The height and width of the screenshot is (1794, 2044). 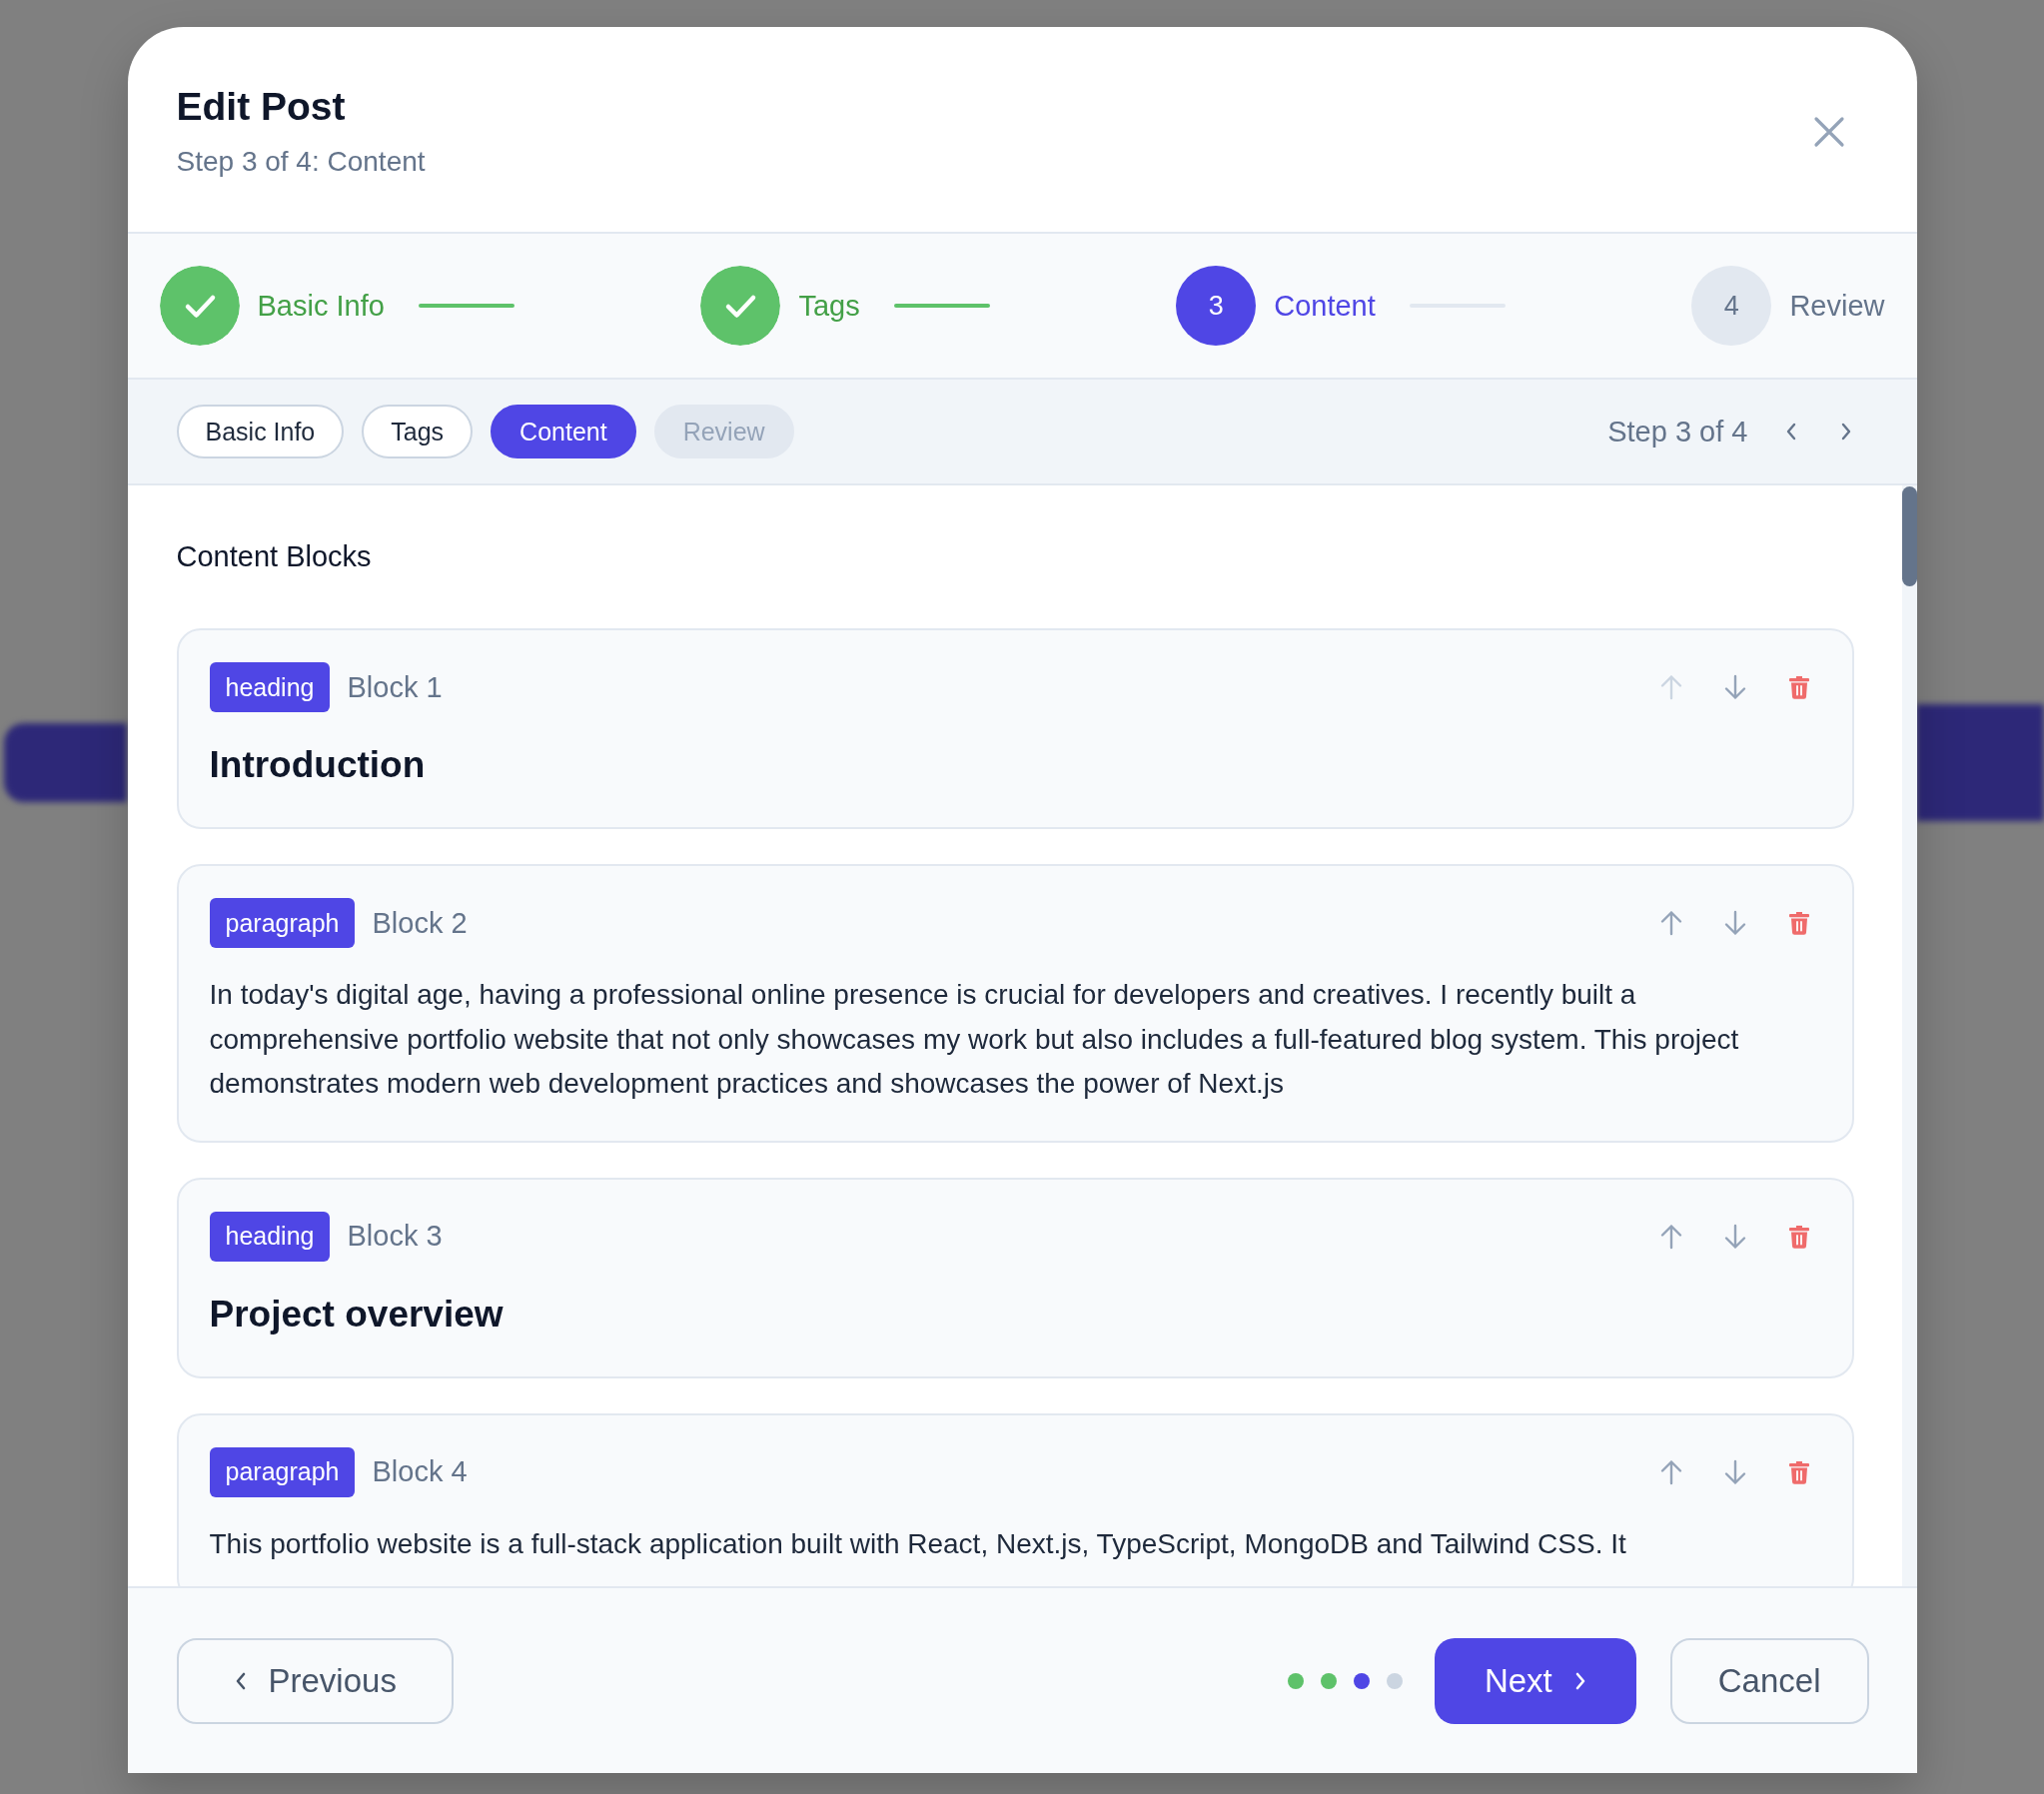 What do you see at coordinates (1909, 536) in the screenshot?
I see `scrollbar-thumb` at bounding box center [1909, 536].